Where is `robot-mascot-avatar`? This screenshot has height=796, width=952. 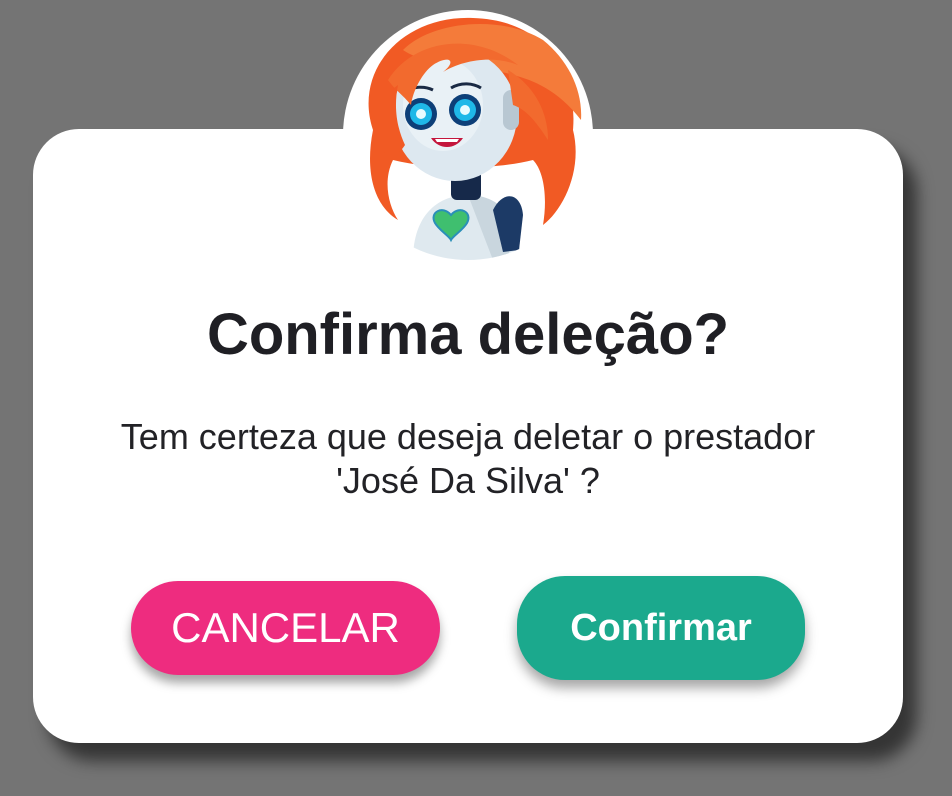 robot-mascot-avatar is located at coordinates (468, 135).